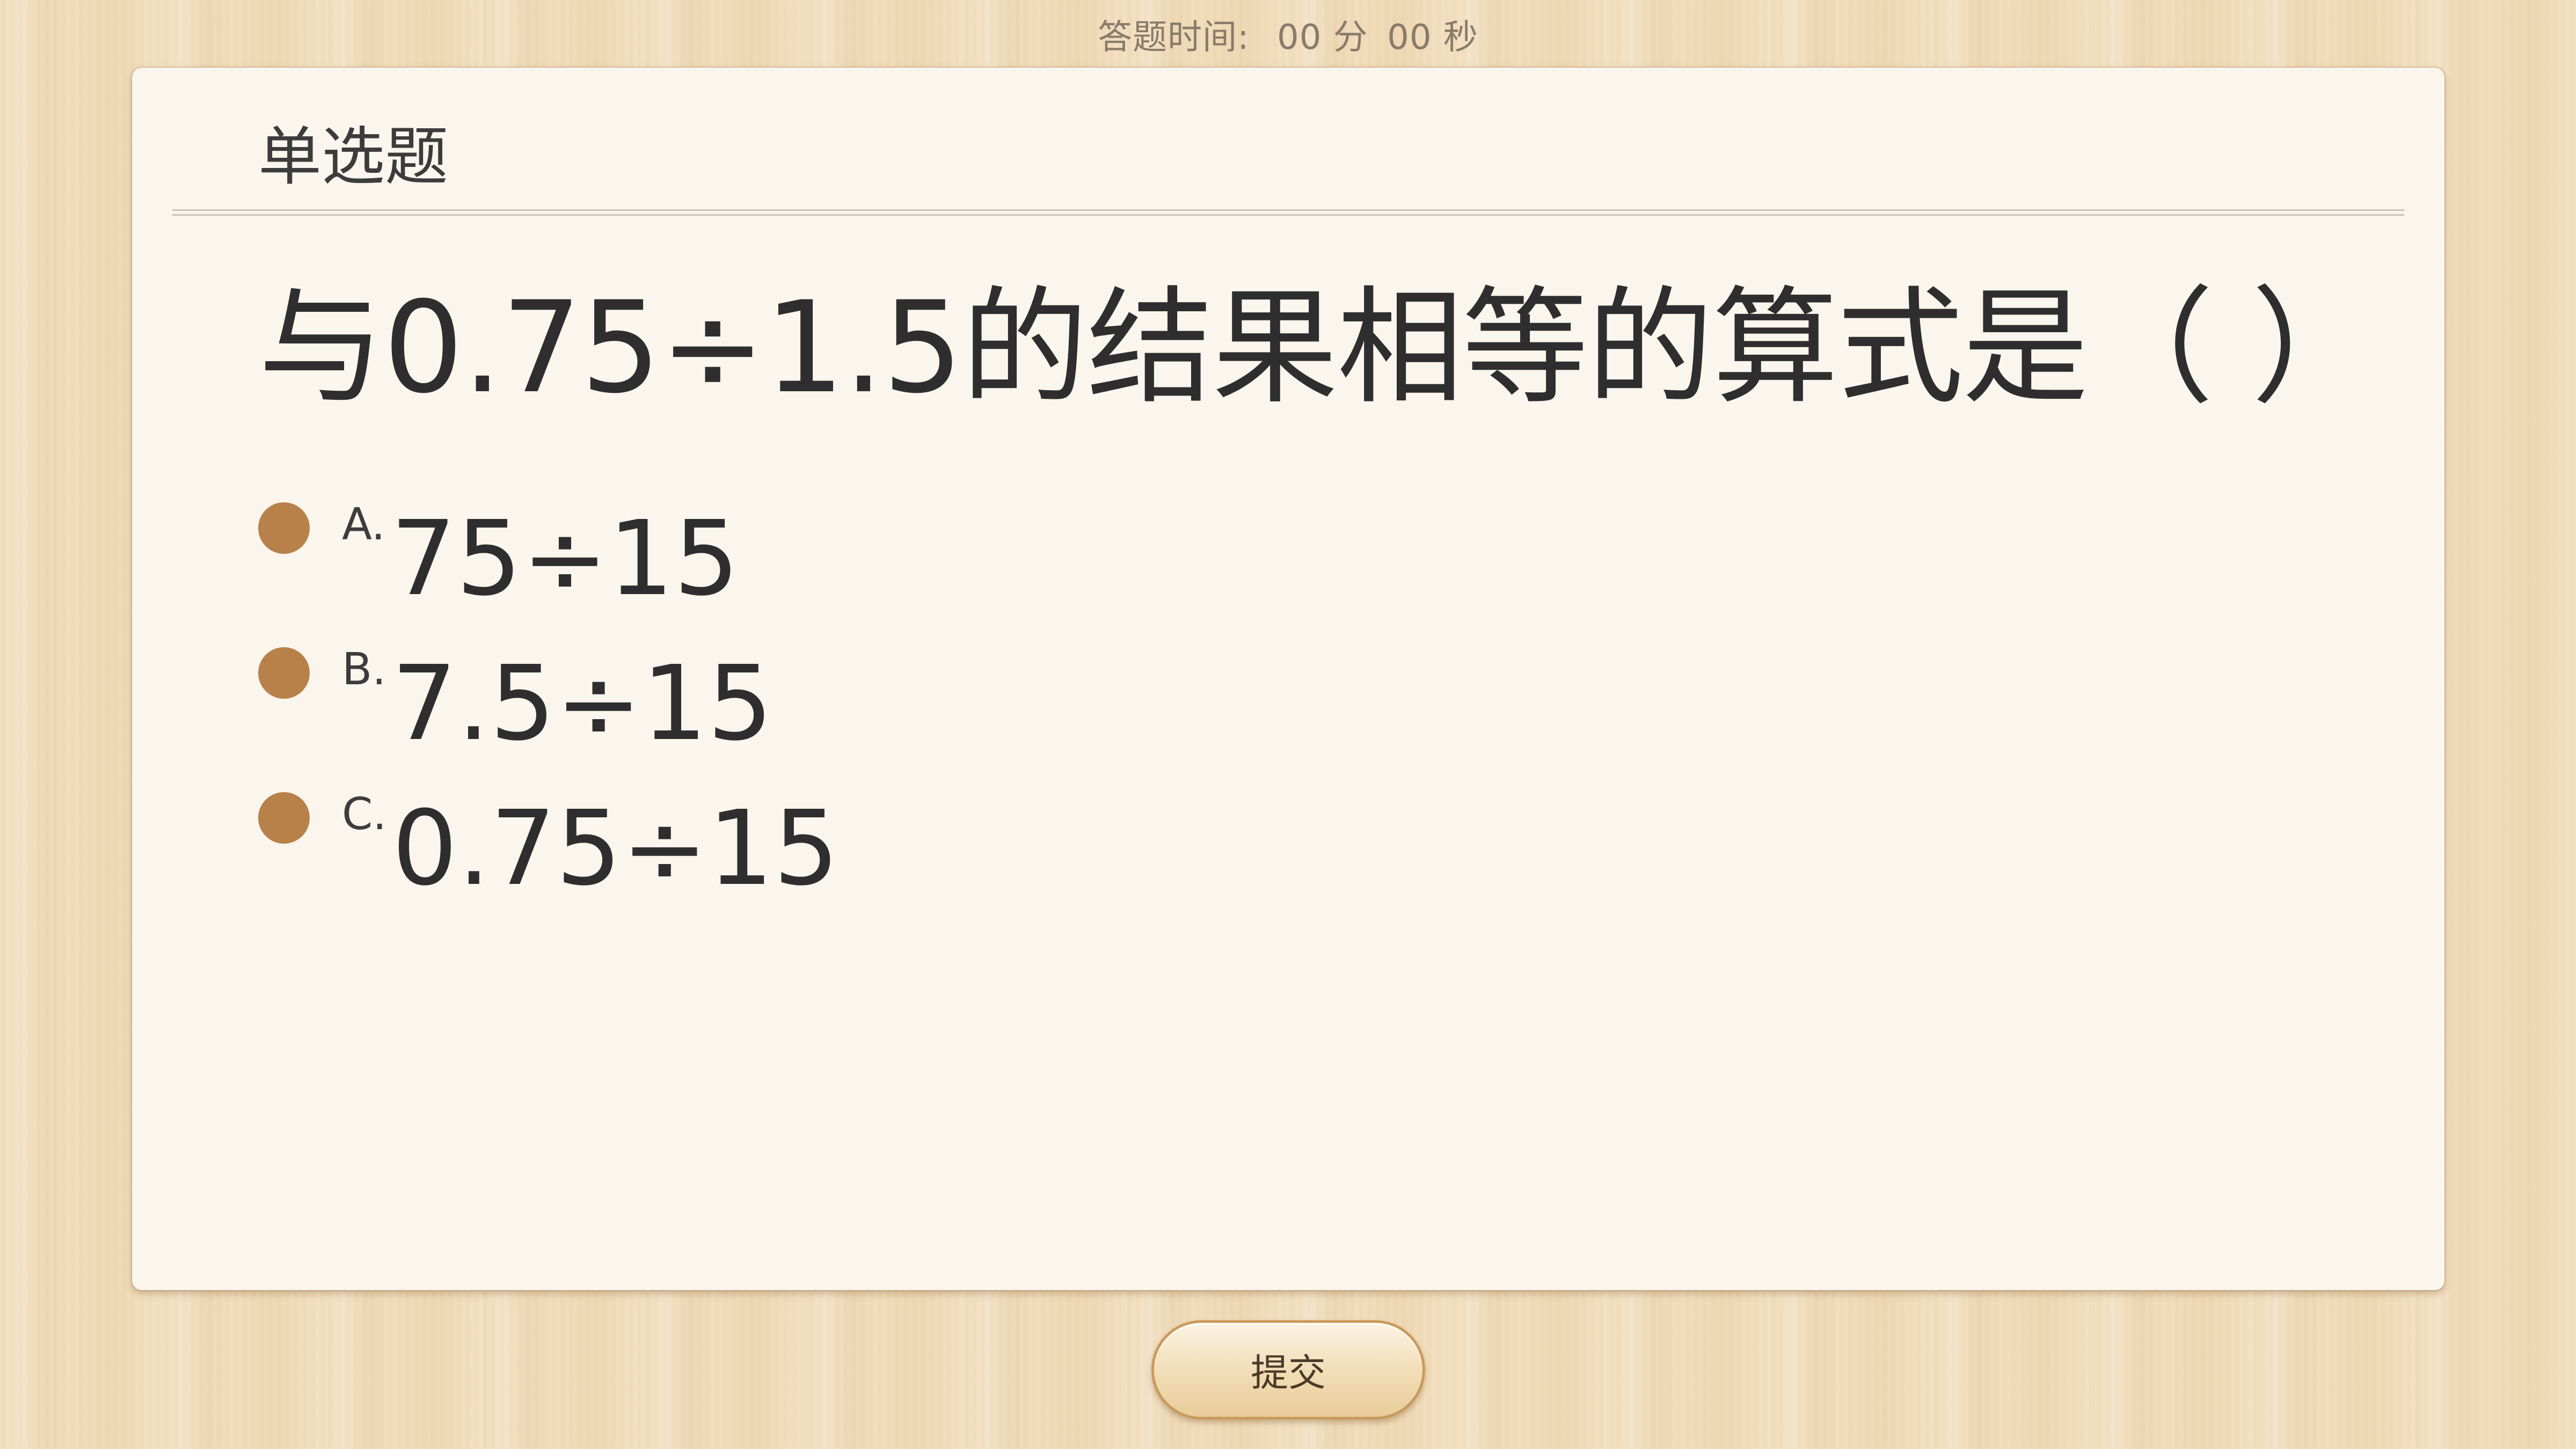 This screenshot has width=2576, height=1449. What do you see at coordinates (284, 673) in the screenshot?
I see `option-b-radio` at bounding box center [284, 673].